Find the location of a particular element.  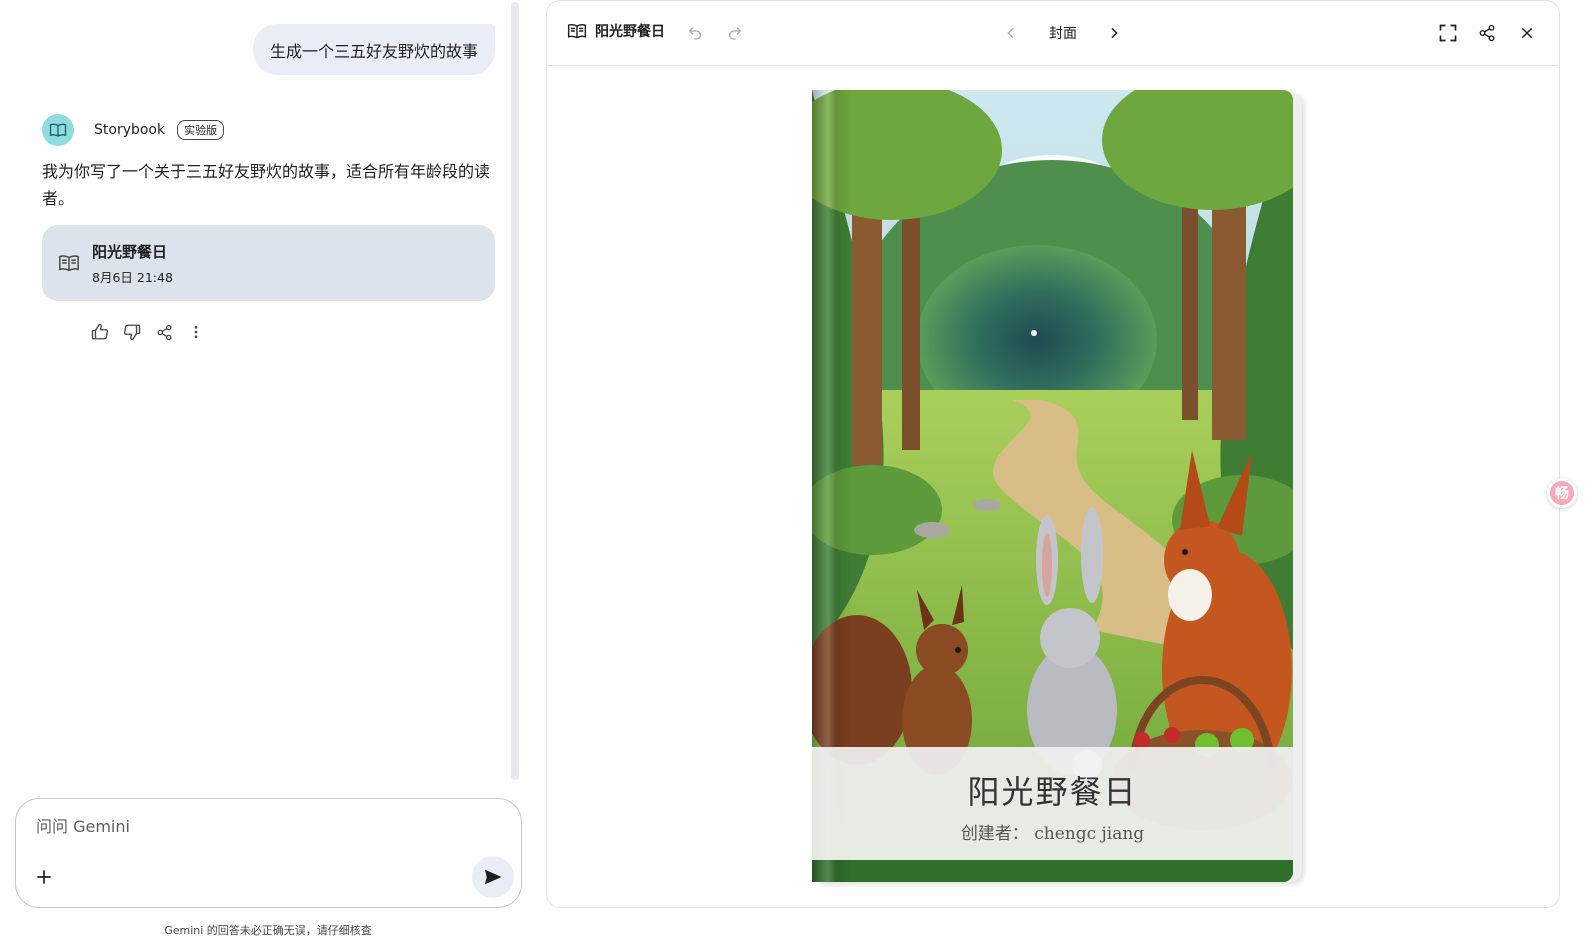

plus-icon is located at coordinates (44, 877).